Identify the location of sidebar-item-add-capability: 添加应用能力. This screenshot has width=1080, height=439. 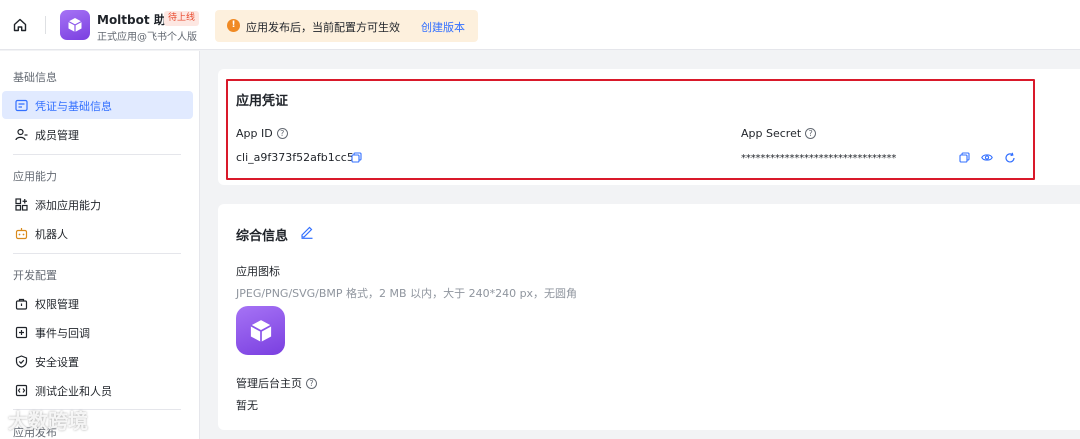
(97, 204).